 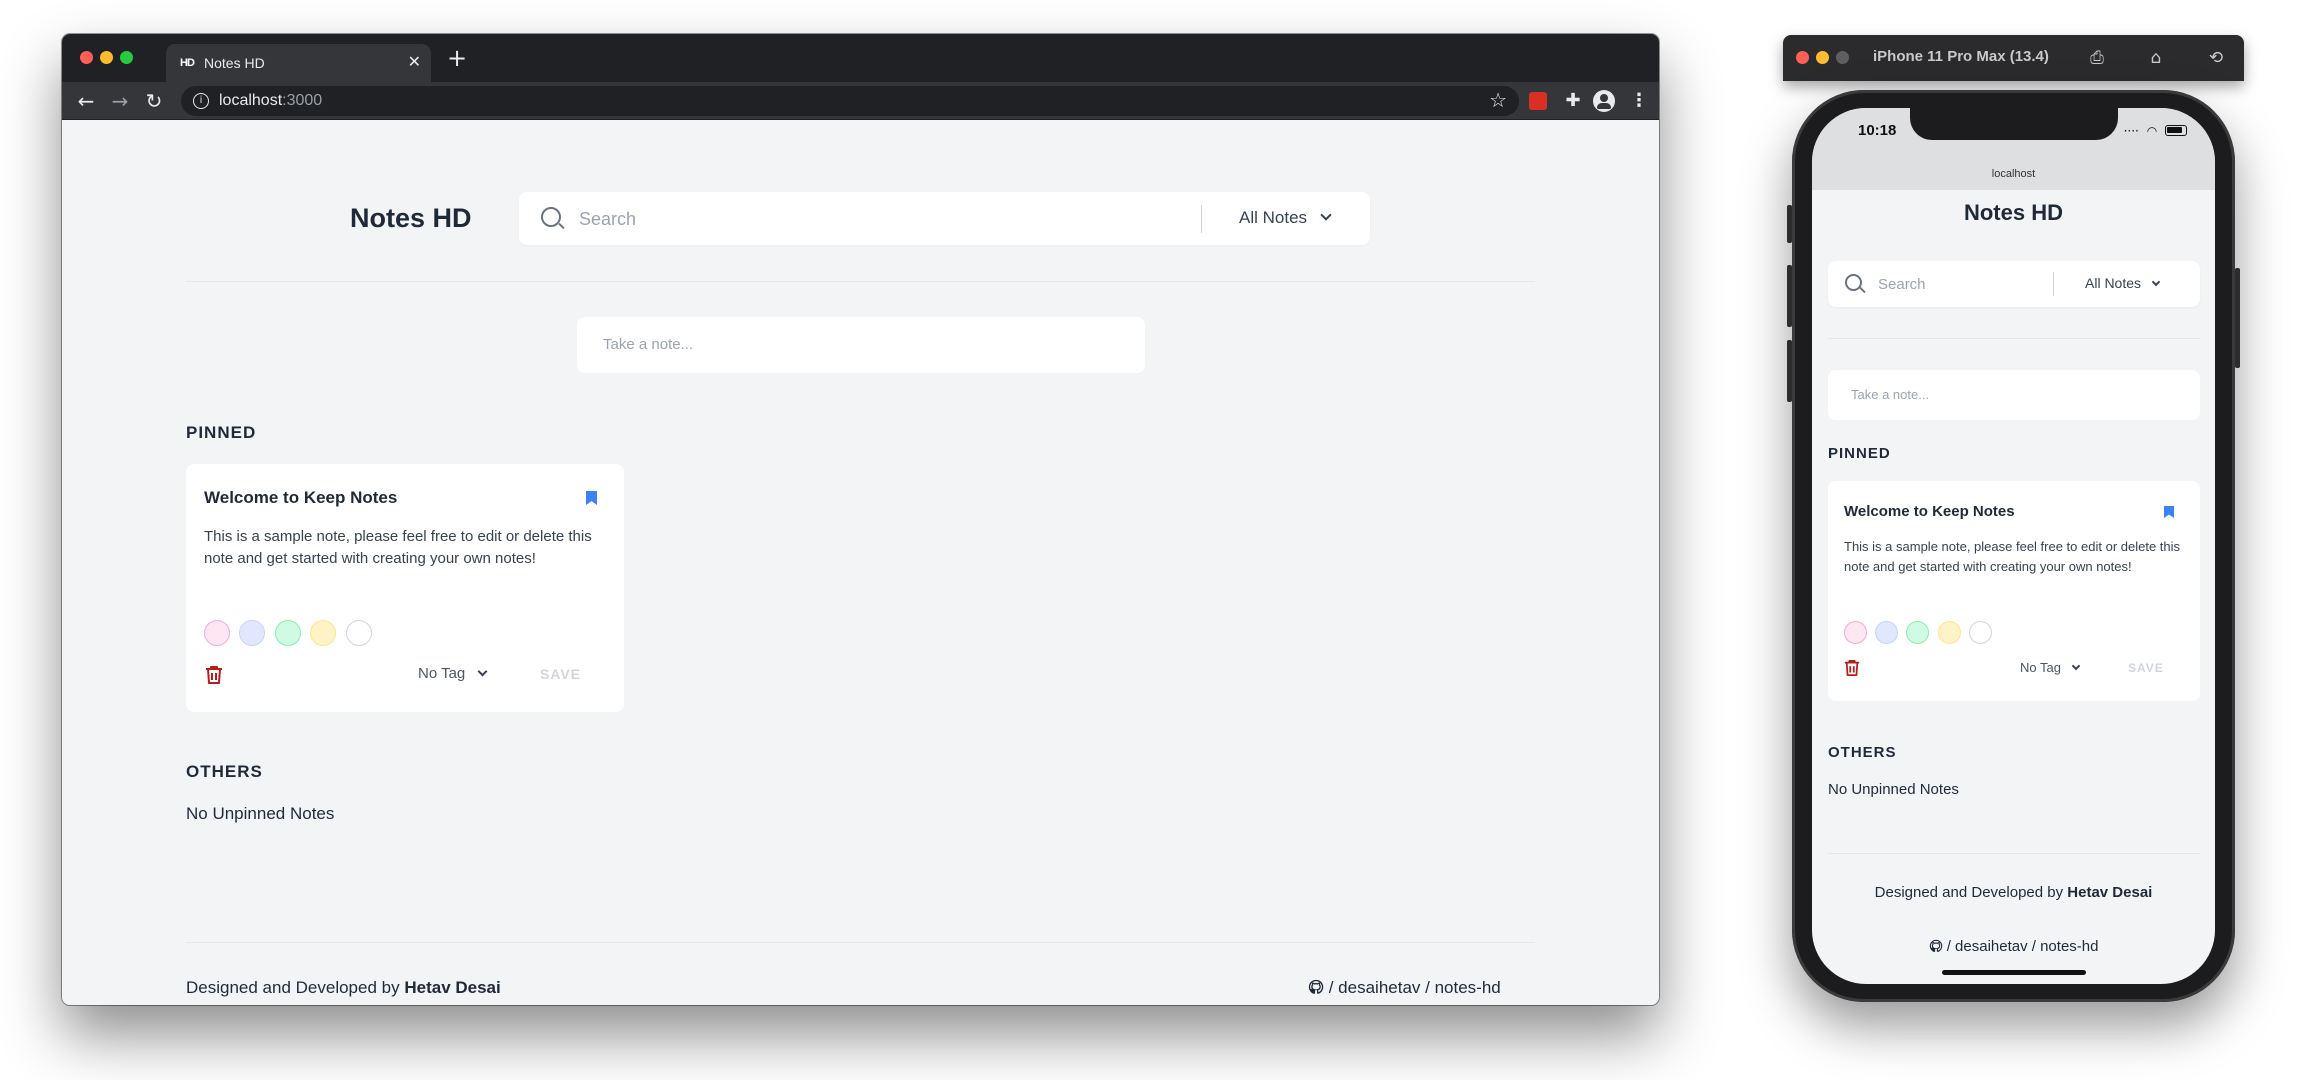 I want to click on mobile-color-swatch-pink, so click(x=1855, y=632).